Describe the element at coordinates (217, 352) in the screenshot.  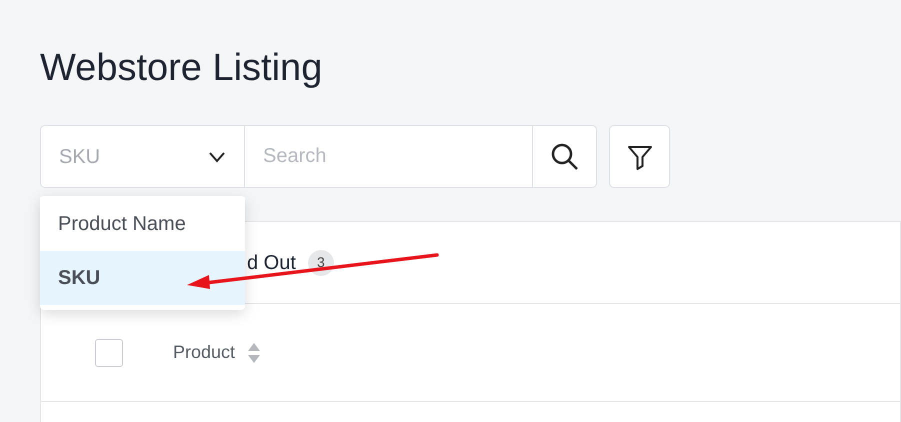
I see `column-header: Product` at that location.